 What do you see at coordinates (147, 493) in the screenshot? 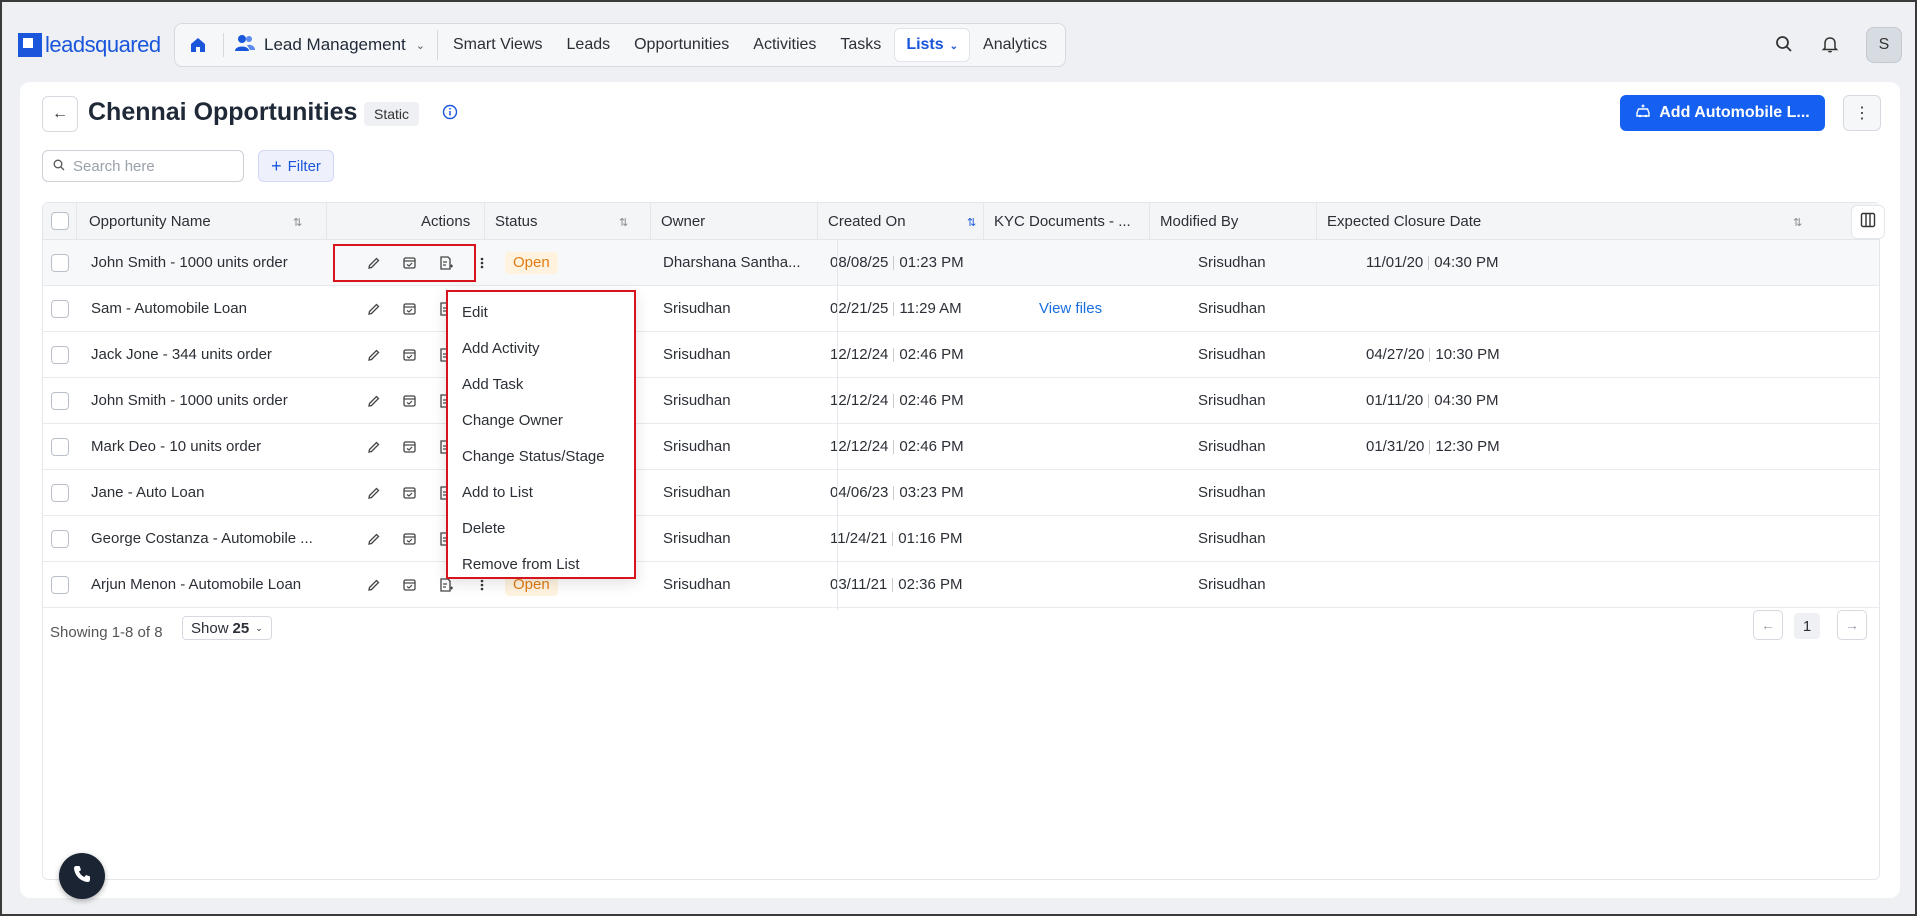
I see `opportunity-name: Jane - Auto Loan` at bounding box center [147, 493].